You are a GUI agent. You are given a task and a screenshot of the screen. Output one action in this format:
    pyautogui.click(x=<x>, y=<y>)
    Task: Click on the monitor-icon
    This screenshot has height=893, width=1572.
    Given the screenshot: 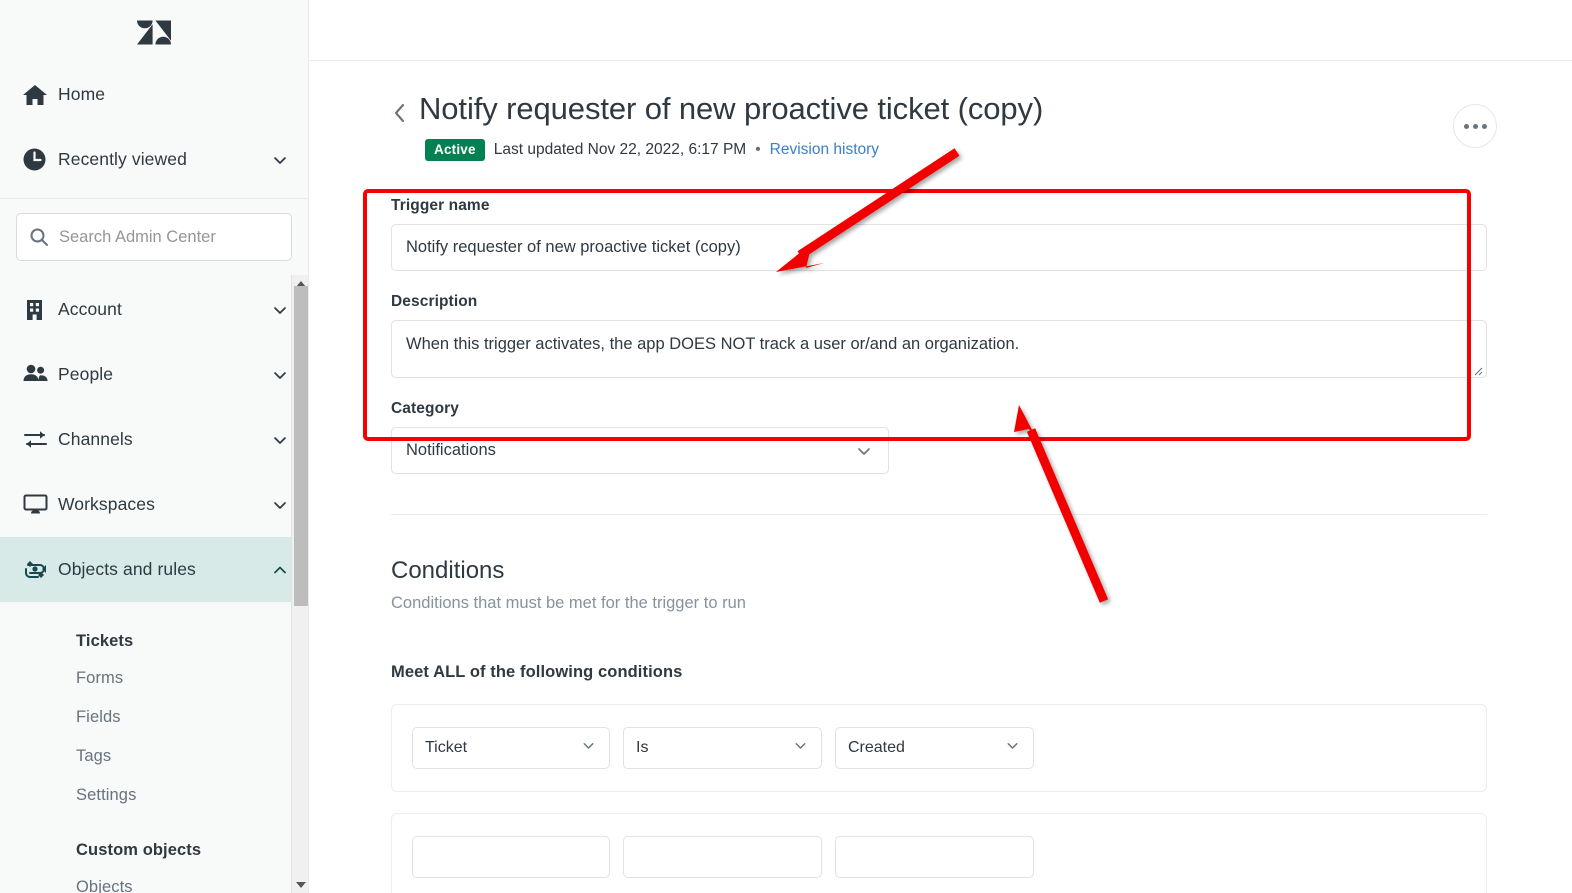 What is the action you would take?
    pyautogui.click(x=40, y=504)
    